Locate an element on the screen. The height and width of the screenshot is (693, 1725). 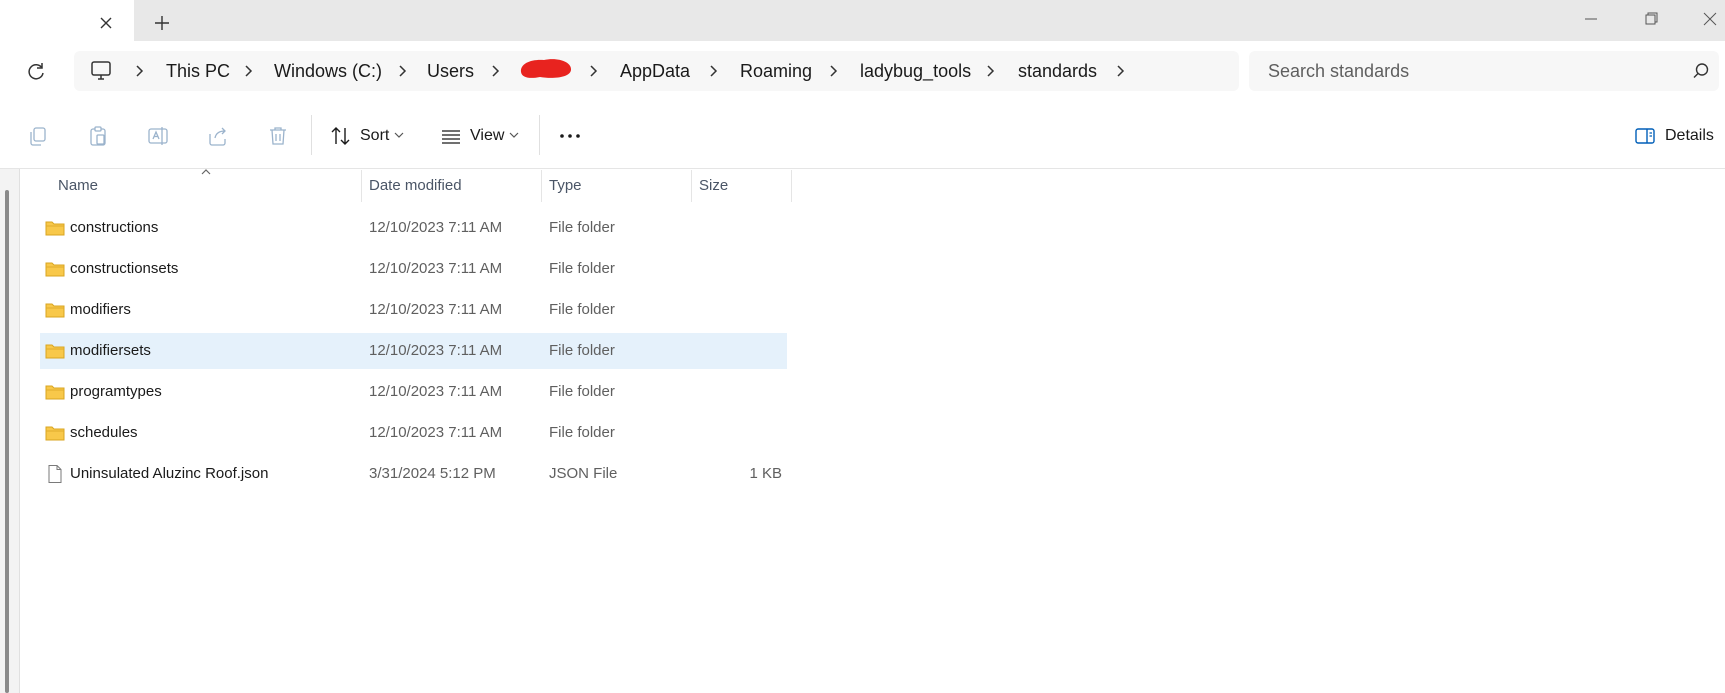
search-placeholder: Search standards is located at coordinates (1339, 71).